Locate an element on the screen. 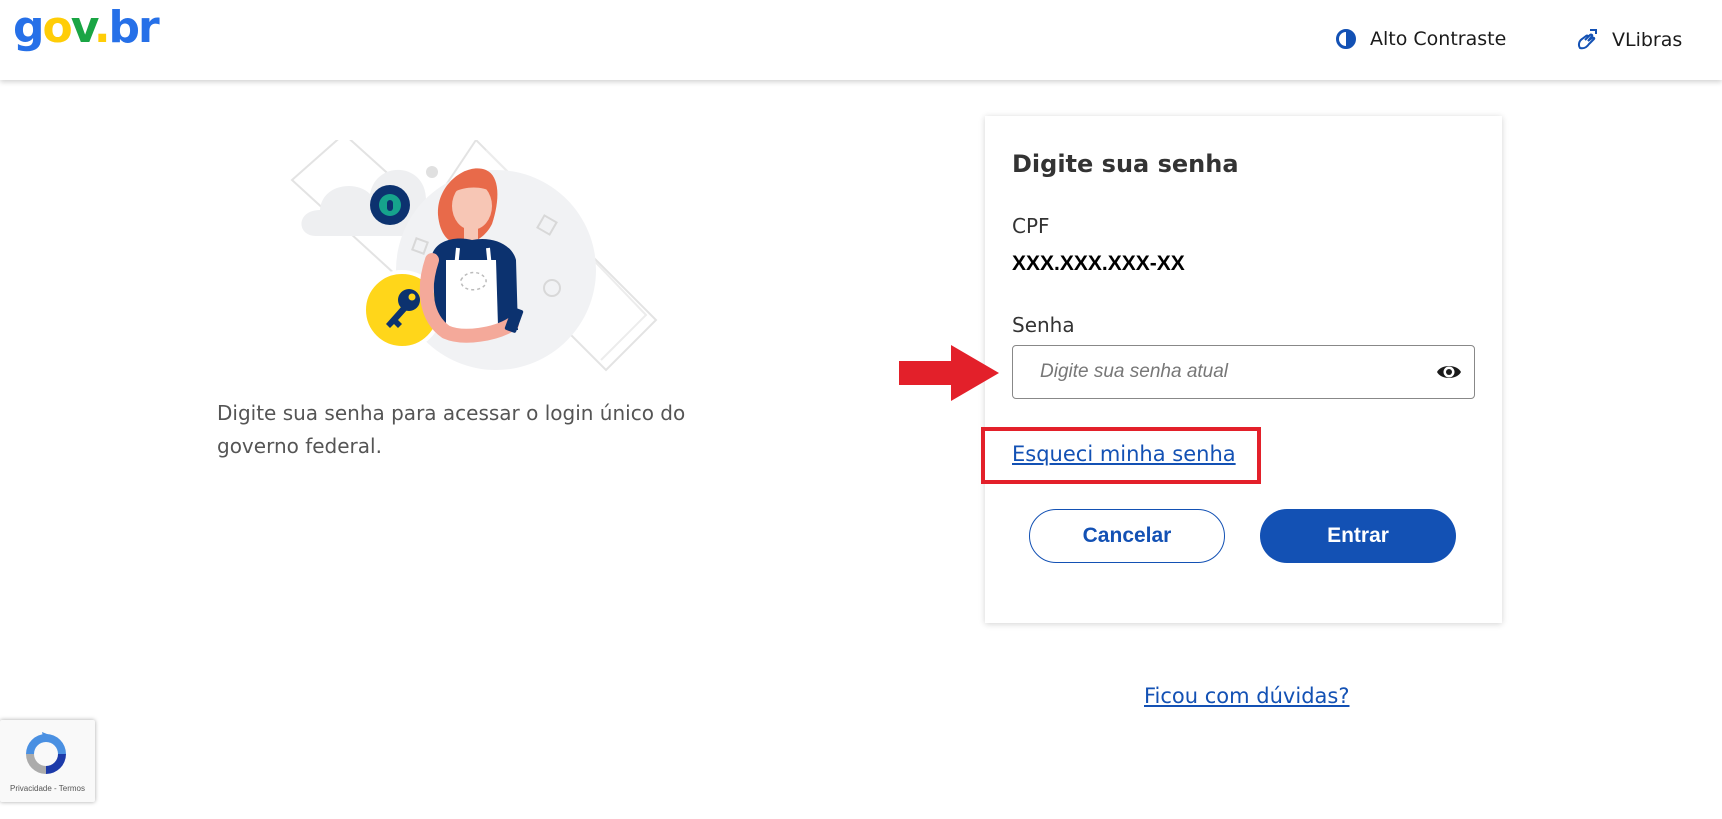 This screenshot has width=1722, height=819. password-input is located at coordinates (1218, 372).